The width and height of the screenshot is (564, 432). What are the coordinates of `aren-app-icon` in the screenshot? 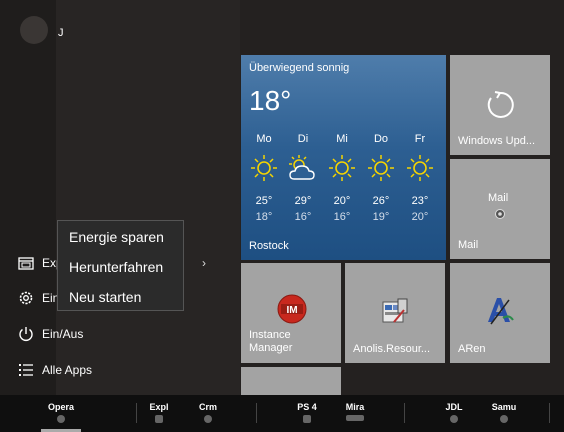 It's located at (501, 311).